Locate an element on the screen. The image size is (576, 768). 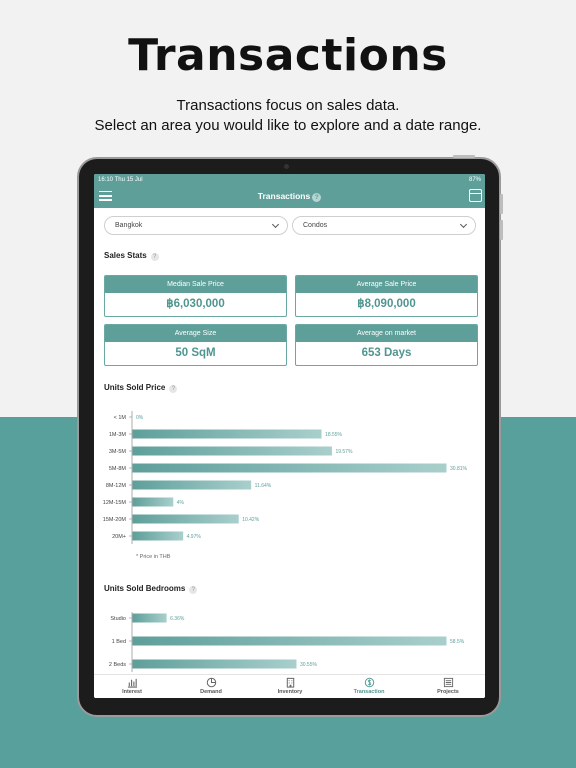
bar-value-label: 18.55% is located at coordinates (334, 435).